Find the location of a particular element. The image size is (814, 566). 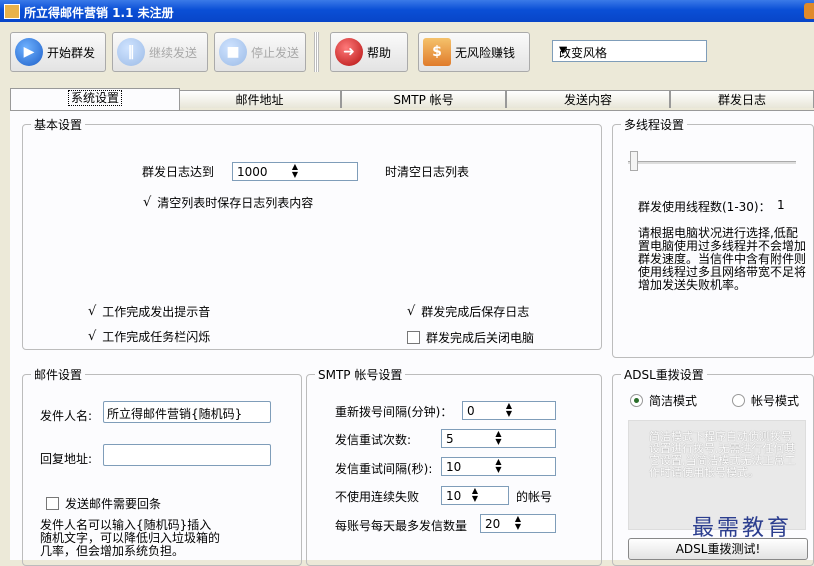

play-icon: ▶ is located at coordinates (29, 52).